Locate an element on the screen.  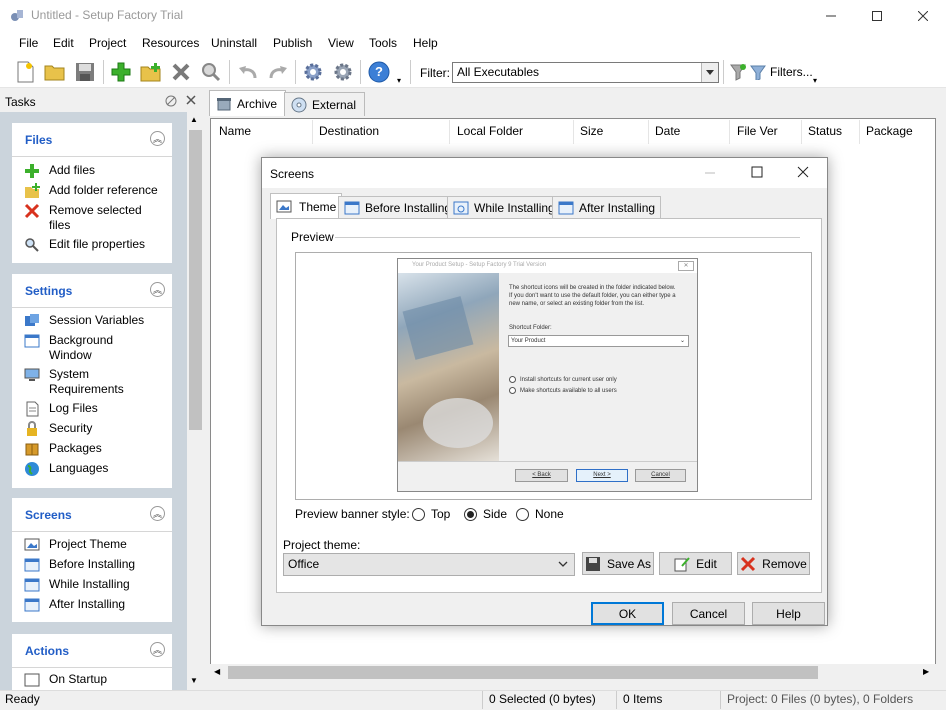
settings-group-title: Settings is located at coordinates (49, 291).